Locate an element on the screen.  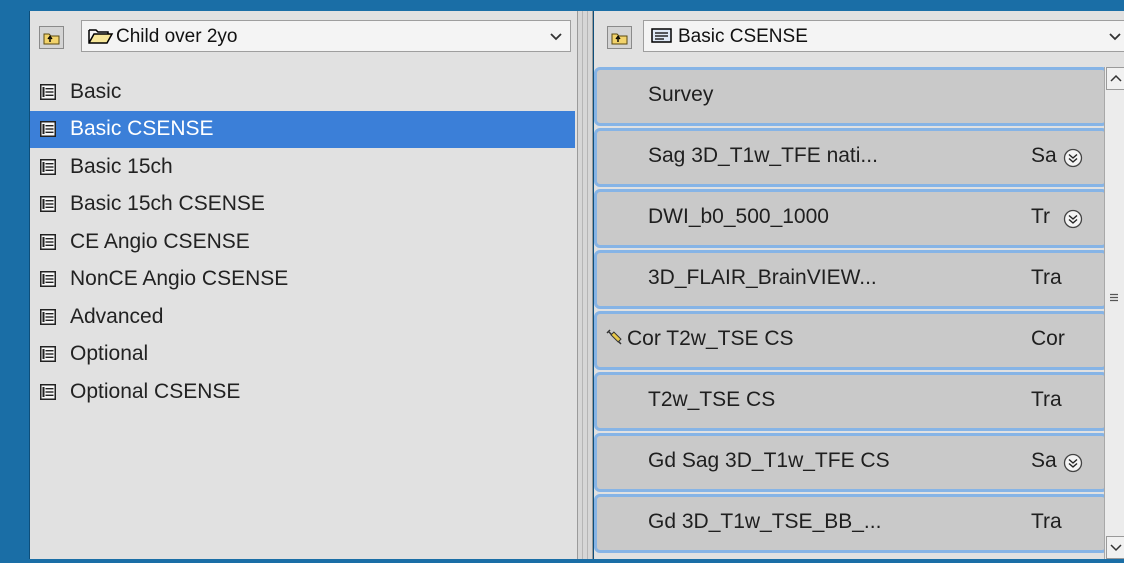
exam-card-item: CE Angio CSENSE is located at coordinates (302, 242).